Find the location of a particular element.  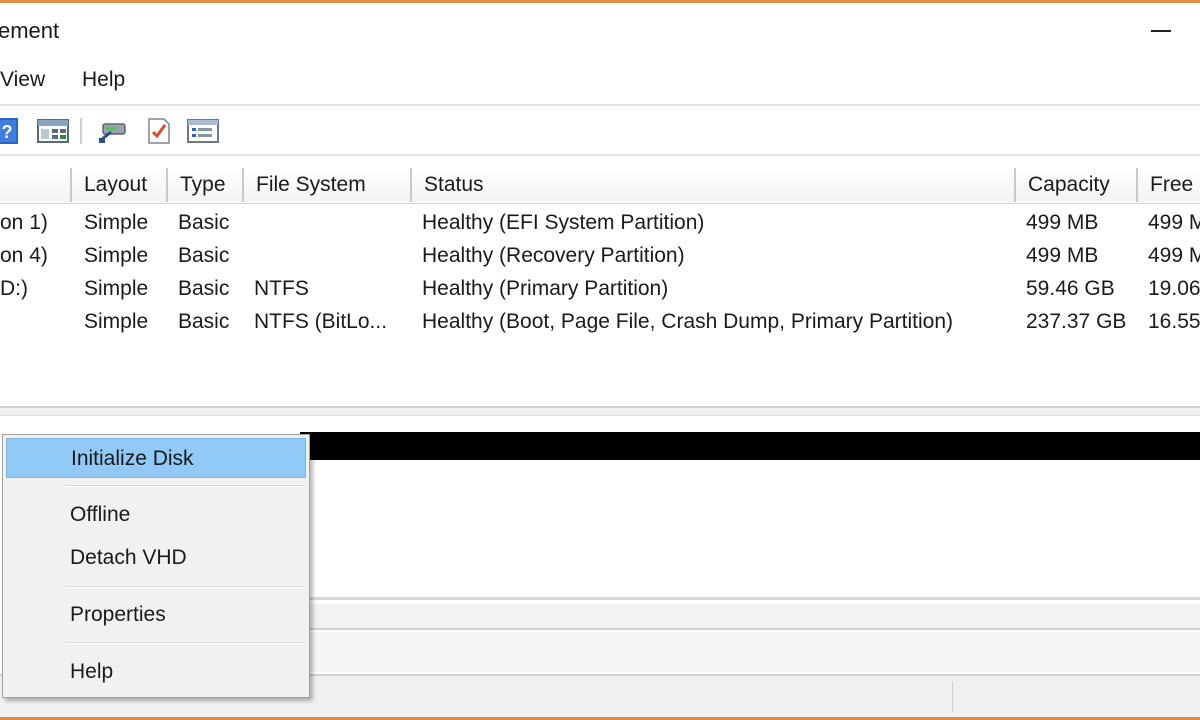

cell-capacity: 237.37 GB is located at coordinates (1076, 321).